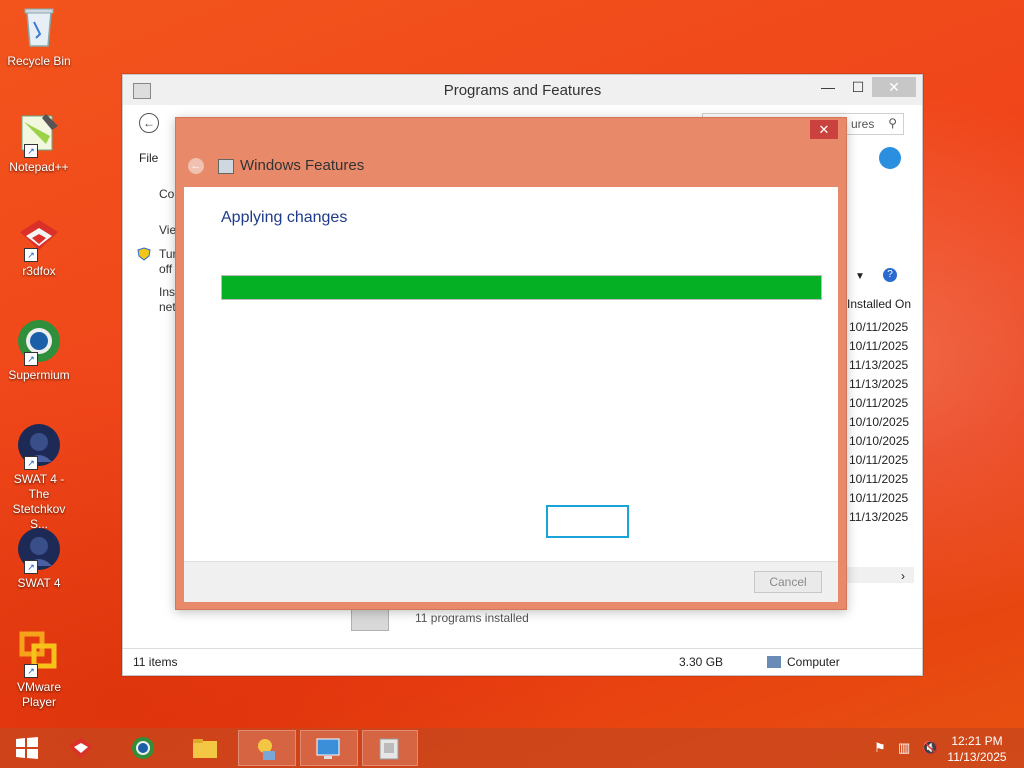 The image size is (1024, 768). Describe the element at coordinates (903, 576) in the screenshot. I see `scroll-right-arrow-icon: ›` at that location.